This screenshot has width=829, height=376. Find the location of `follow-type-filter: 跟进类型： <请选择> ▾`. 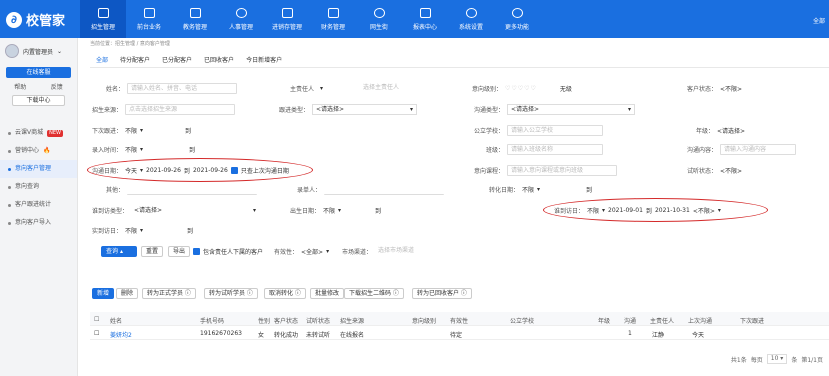

follow-type-filter: 跟进类型： <请选择> ▾ is located at coordinates (348, 109).